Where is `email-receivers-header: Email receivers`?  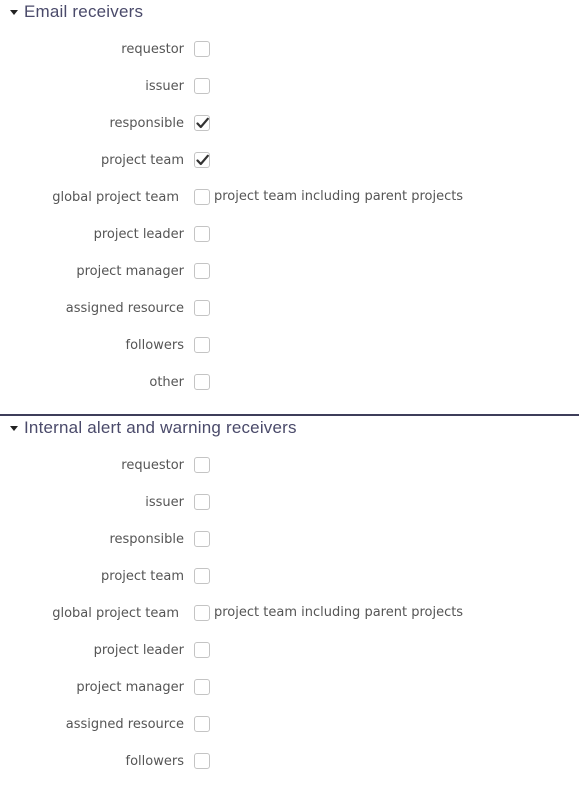
email-receivers-header: Email receivers is located at coordinates (76, 12).